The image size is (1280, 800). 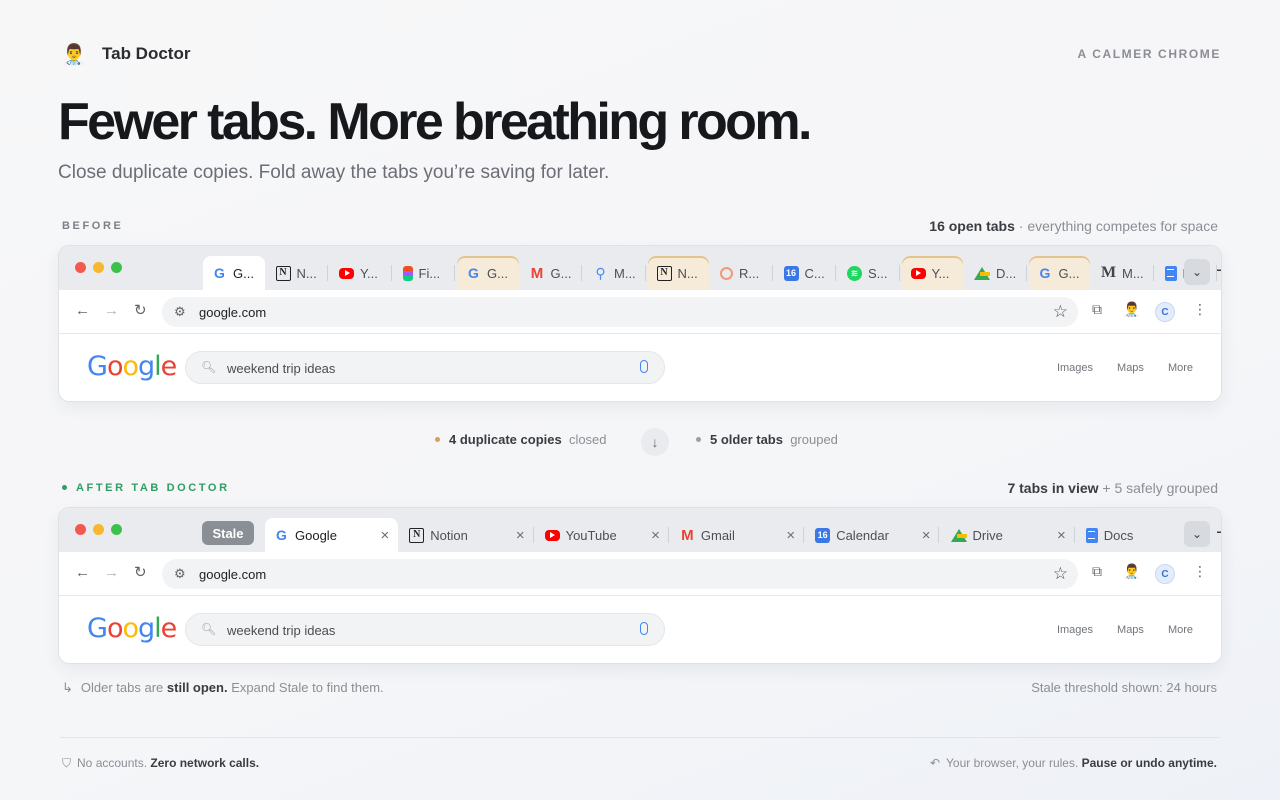 I want to click on search-icon: 🔍︎, so click(x=209, y=367).